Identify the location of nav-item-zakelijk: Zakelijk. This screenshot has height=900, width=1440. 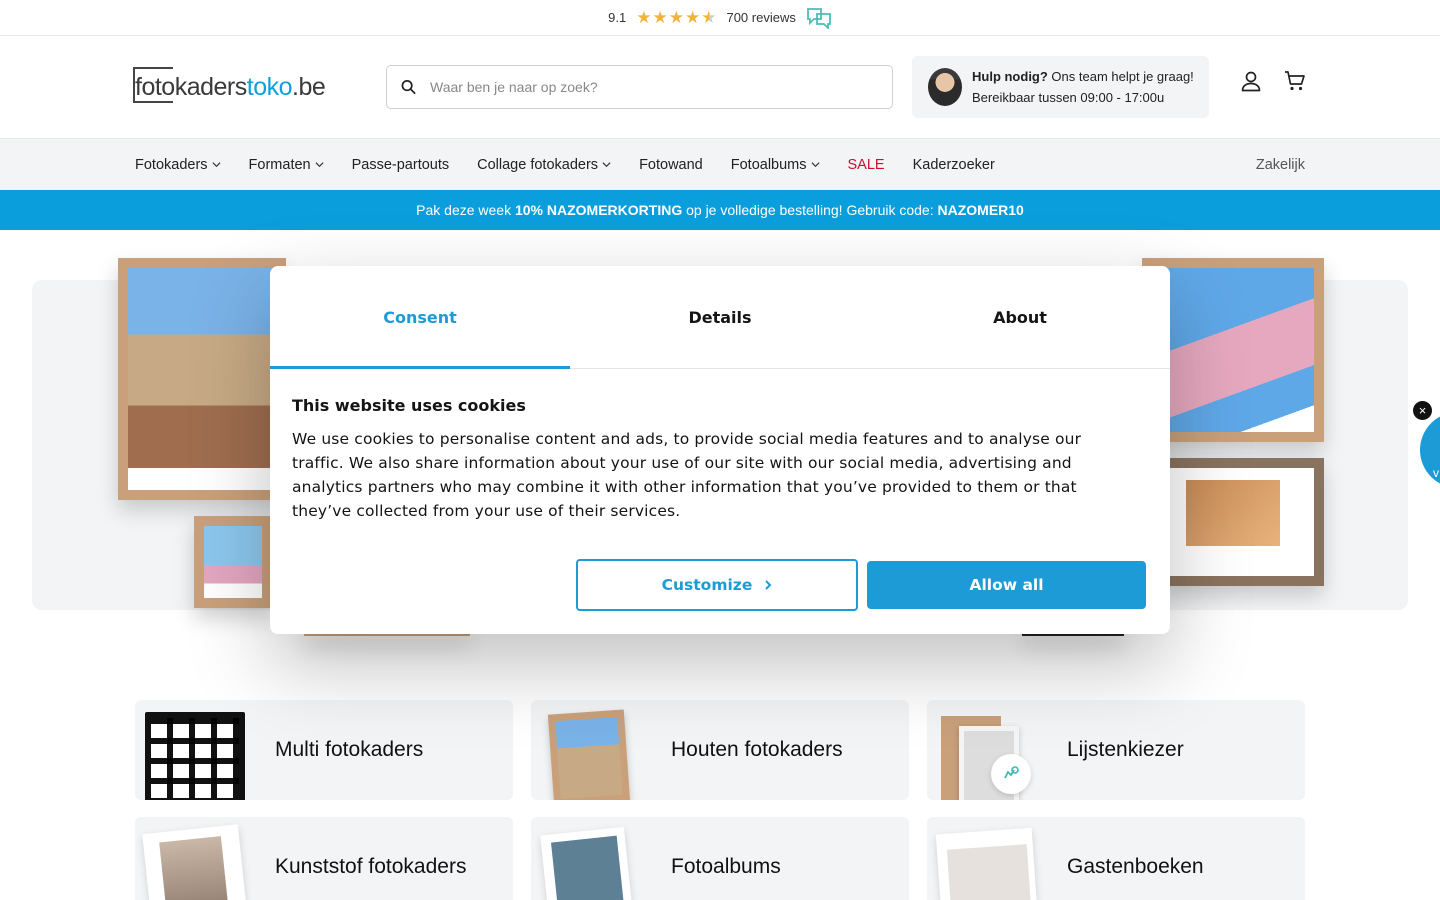
(1280, 165).